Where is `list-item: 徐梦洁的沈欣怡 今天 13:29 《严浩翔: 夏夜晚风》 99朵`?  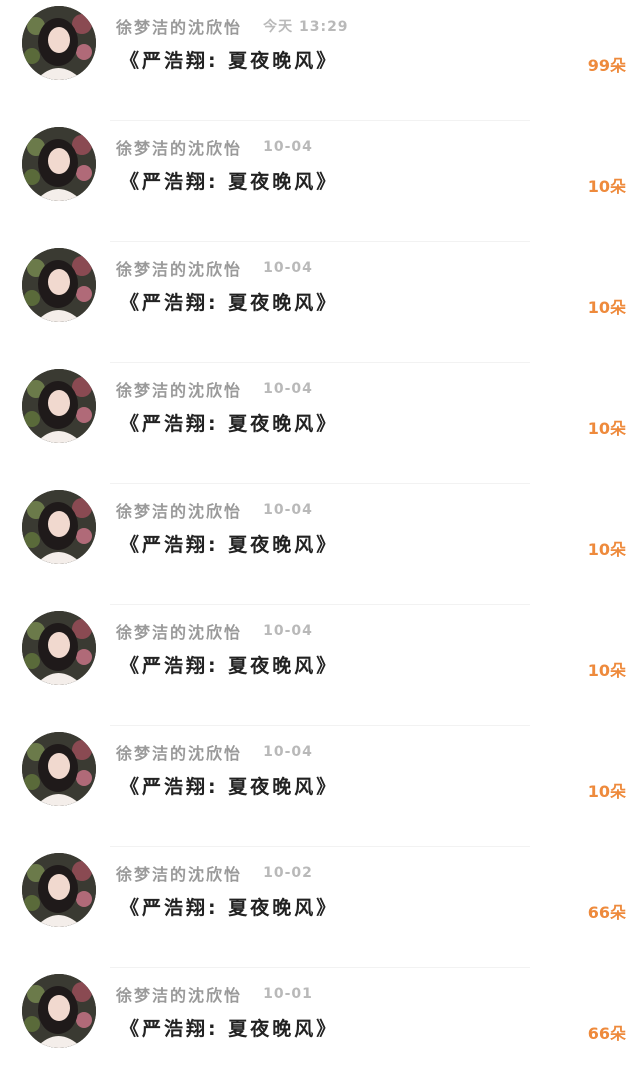
list-item: 徐梦洁的沈欣怡 今天 13:29 《严浩翔: 夏夜晚风》 99朵 is located at coordinates (320, 60).